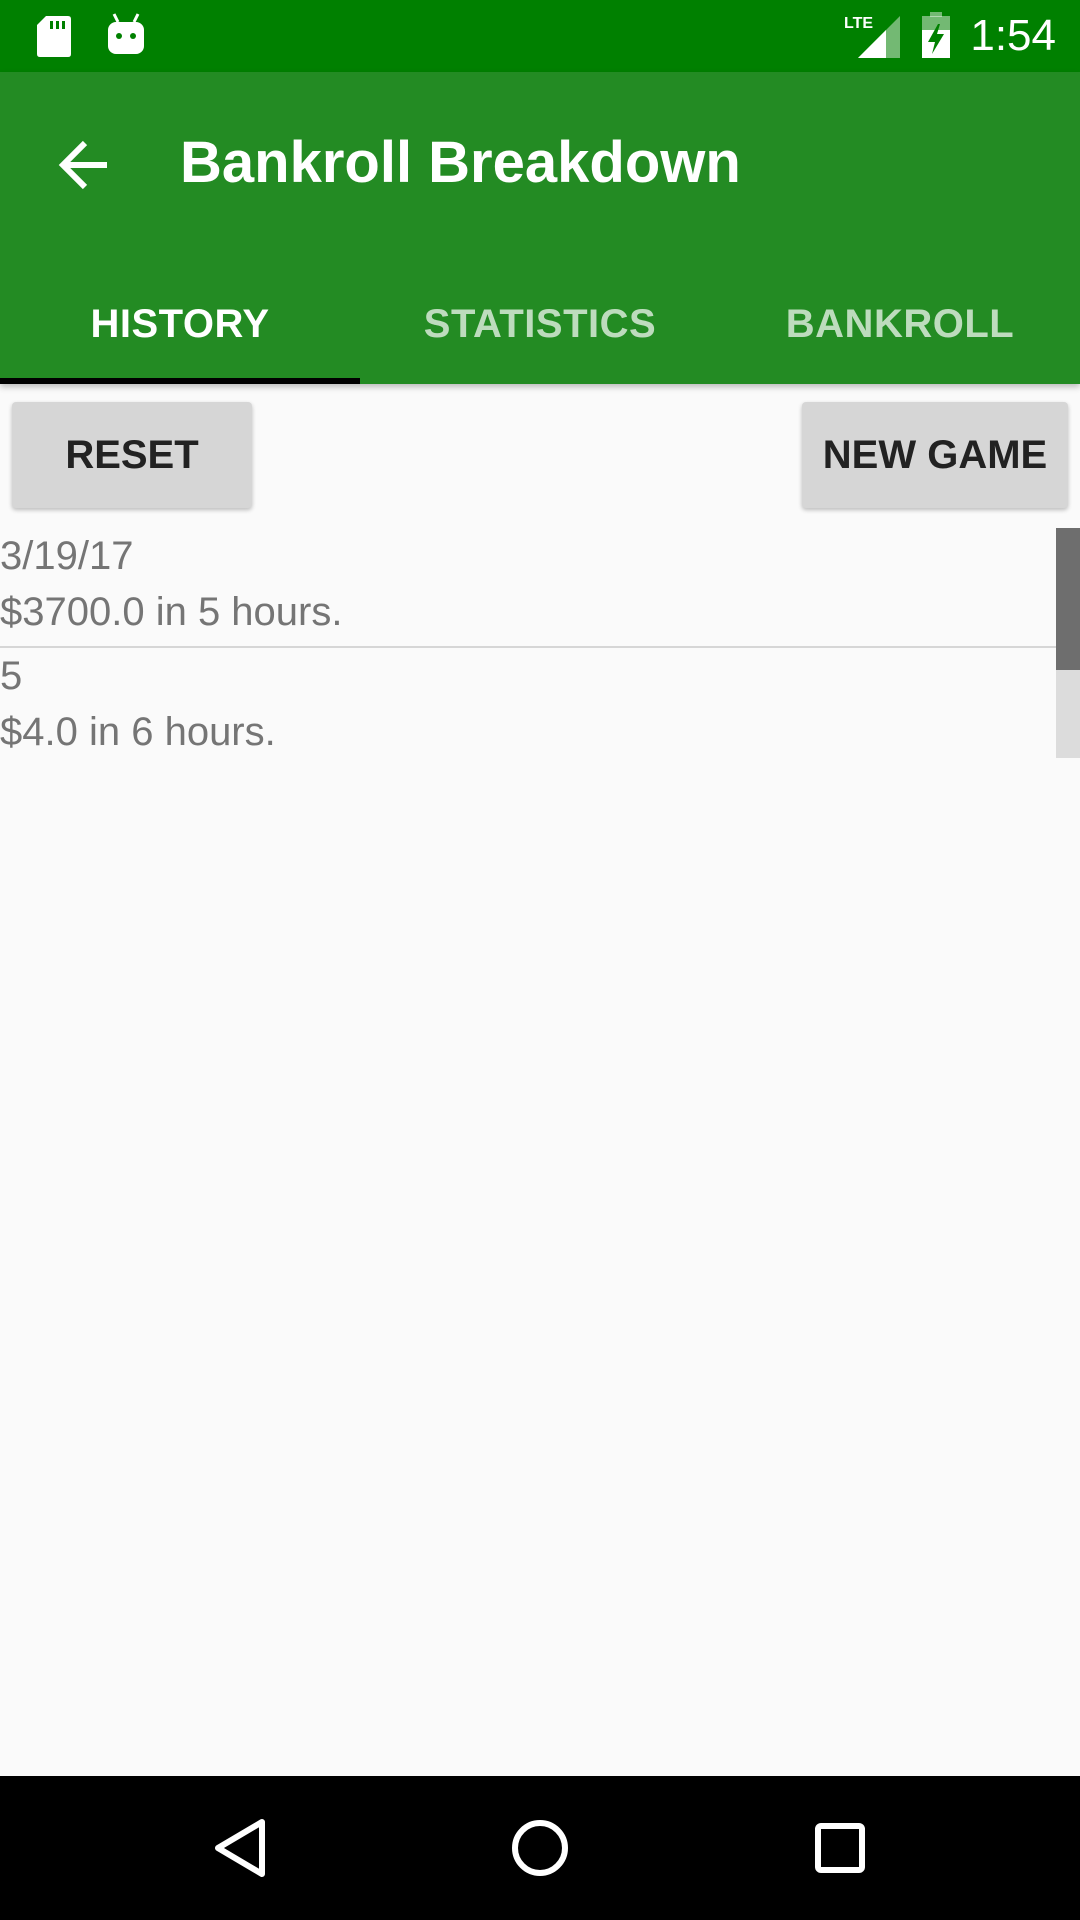  Describe the element at coordinates (82, 165) in the screenshot. I see `arrow-left-icon` at that location.